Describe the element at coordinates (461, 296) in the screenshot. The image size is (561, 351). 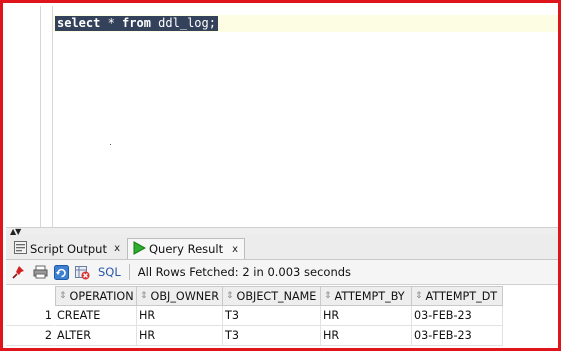
I see `column-header-label: ATTEMPT_DT` at that location.